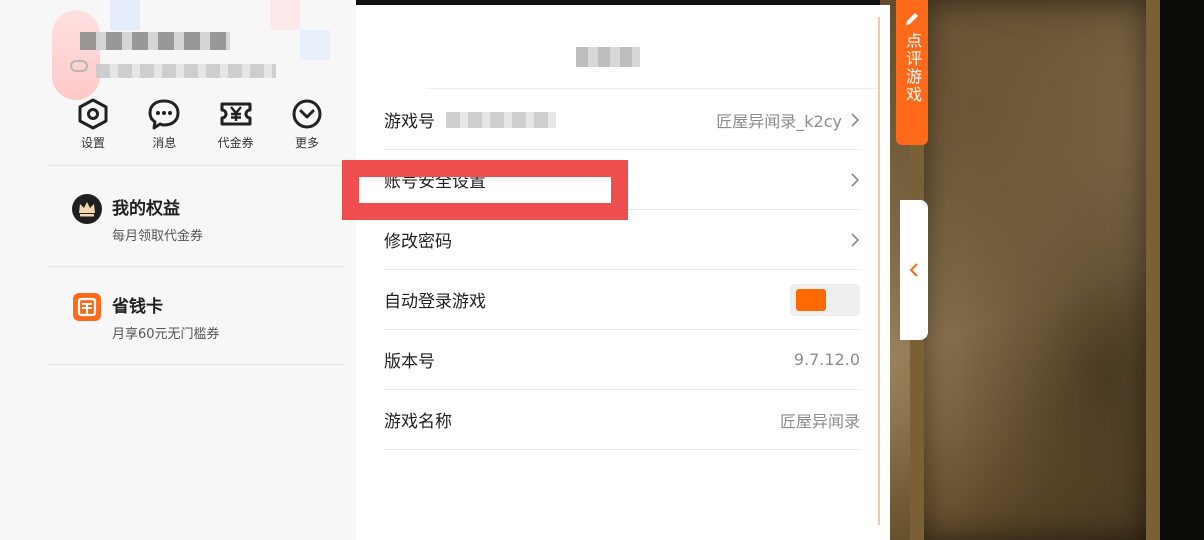 Image resolution: width=1204 pixels, height=540 pixels. What do you see at coordinates (87, 209) in the screenshot?
I see `crown-icon` at bounding box center [87, 209].